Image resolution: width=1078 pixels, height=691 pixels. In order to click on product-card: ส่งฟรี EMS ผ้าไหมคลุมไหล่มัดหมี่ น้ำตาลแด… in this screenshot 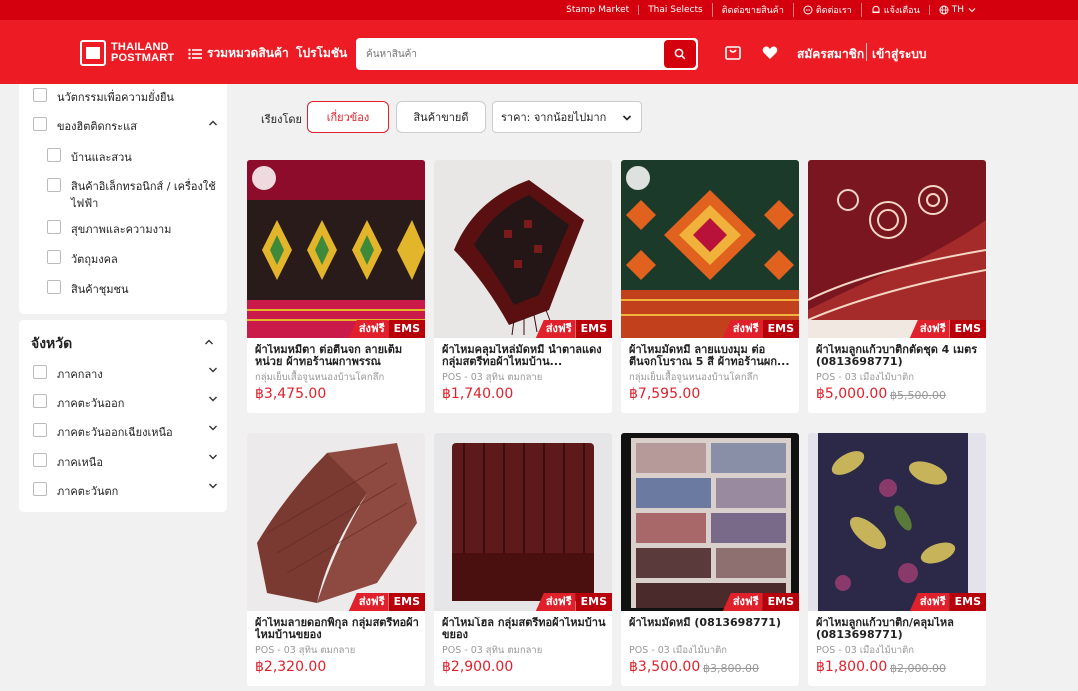, I will do `click(523, 286)`.